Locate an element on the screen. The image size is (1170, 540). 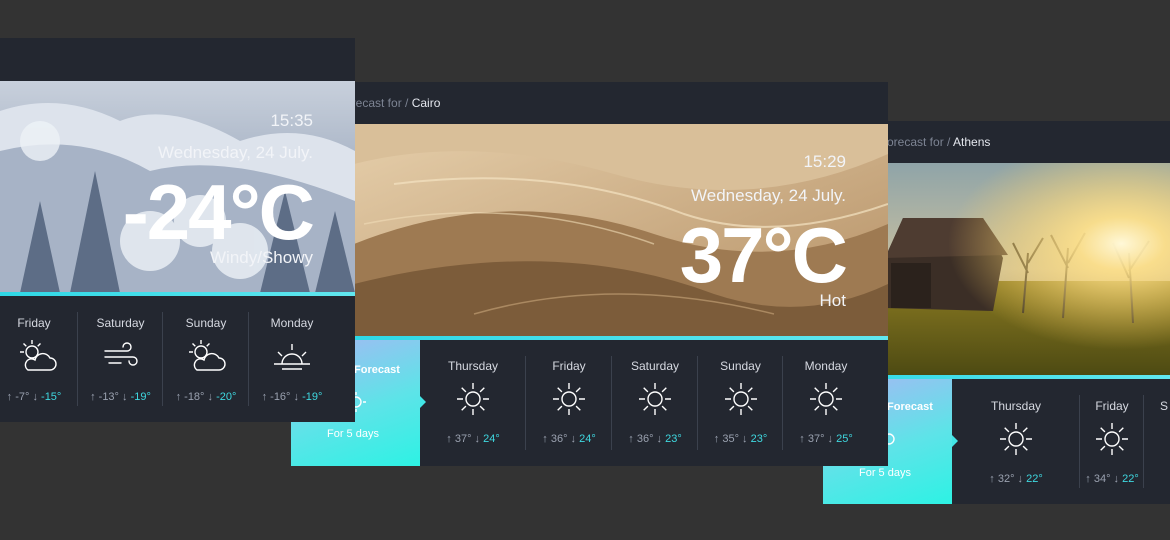
current-time: 15:29 is located at coordinates (824, 161).